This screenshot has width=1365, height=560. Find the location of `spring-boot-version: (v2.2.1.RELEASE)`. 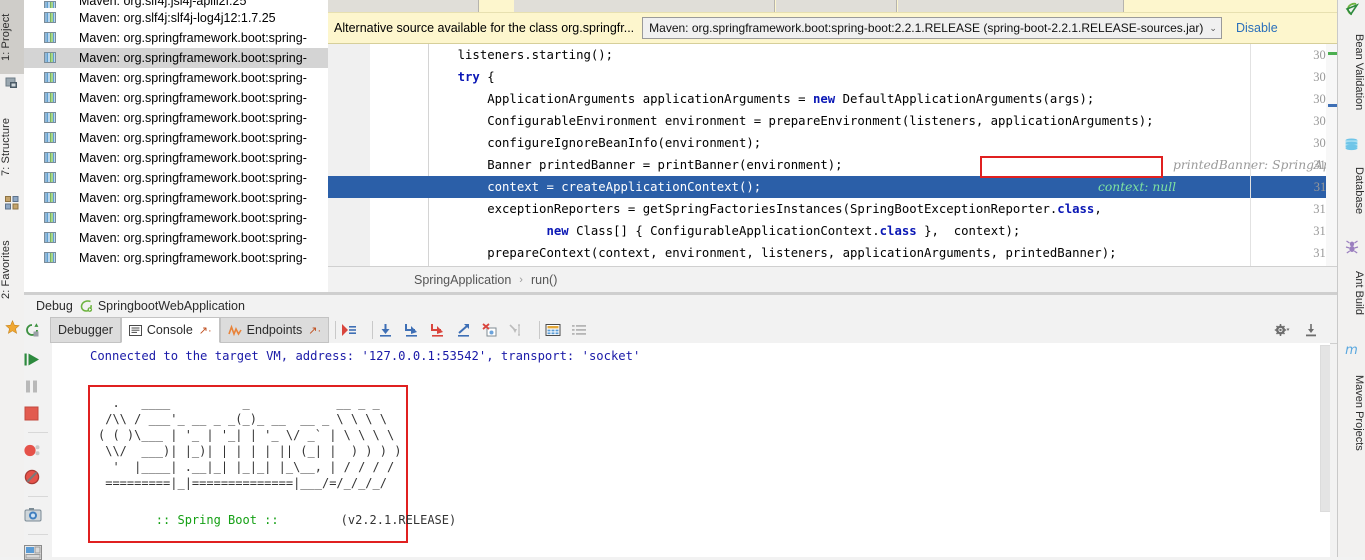

spring-boot-version: (v2.2.1.RELEASE) is located at coordinates (398, 520).